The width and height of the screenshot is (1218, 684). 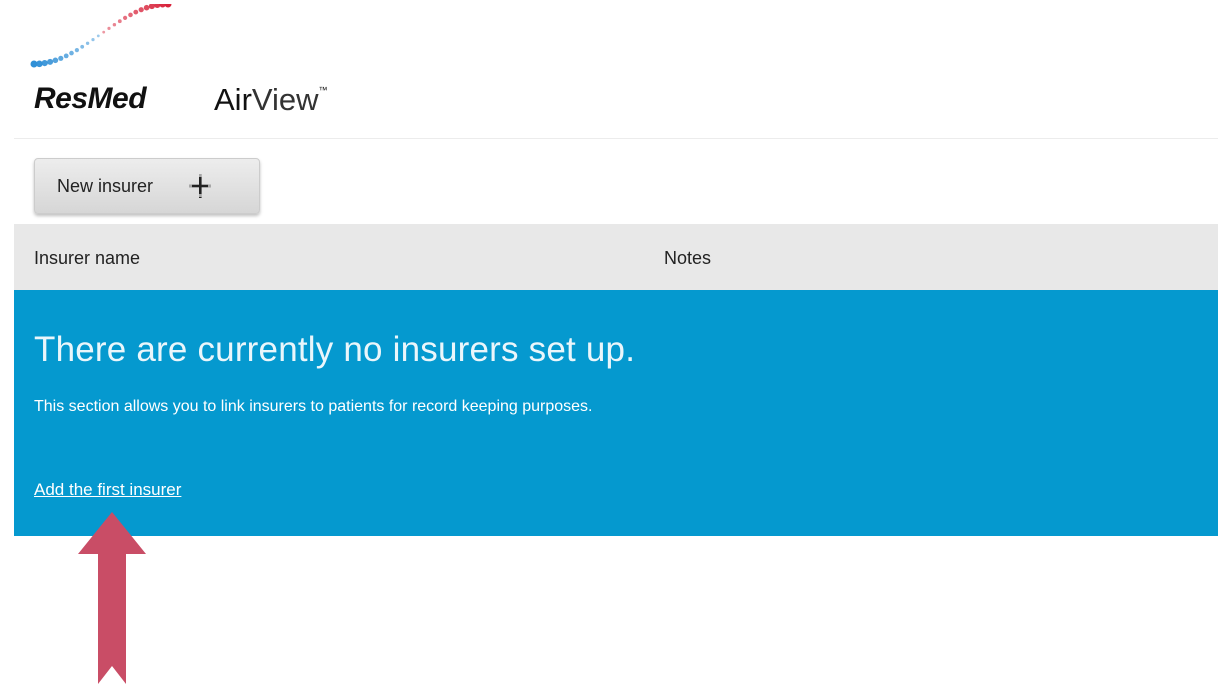 I want to click on new-insurer-label: New insurer, so click(x=105, y=185).